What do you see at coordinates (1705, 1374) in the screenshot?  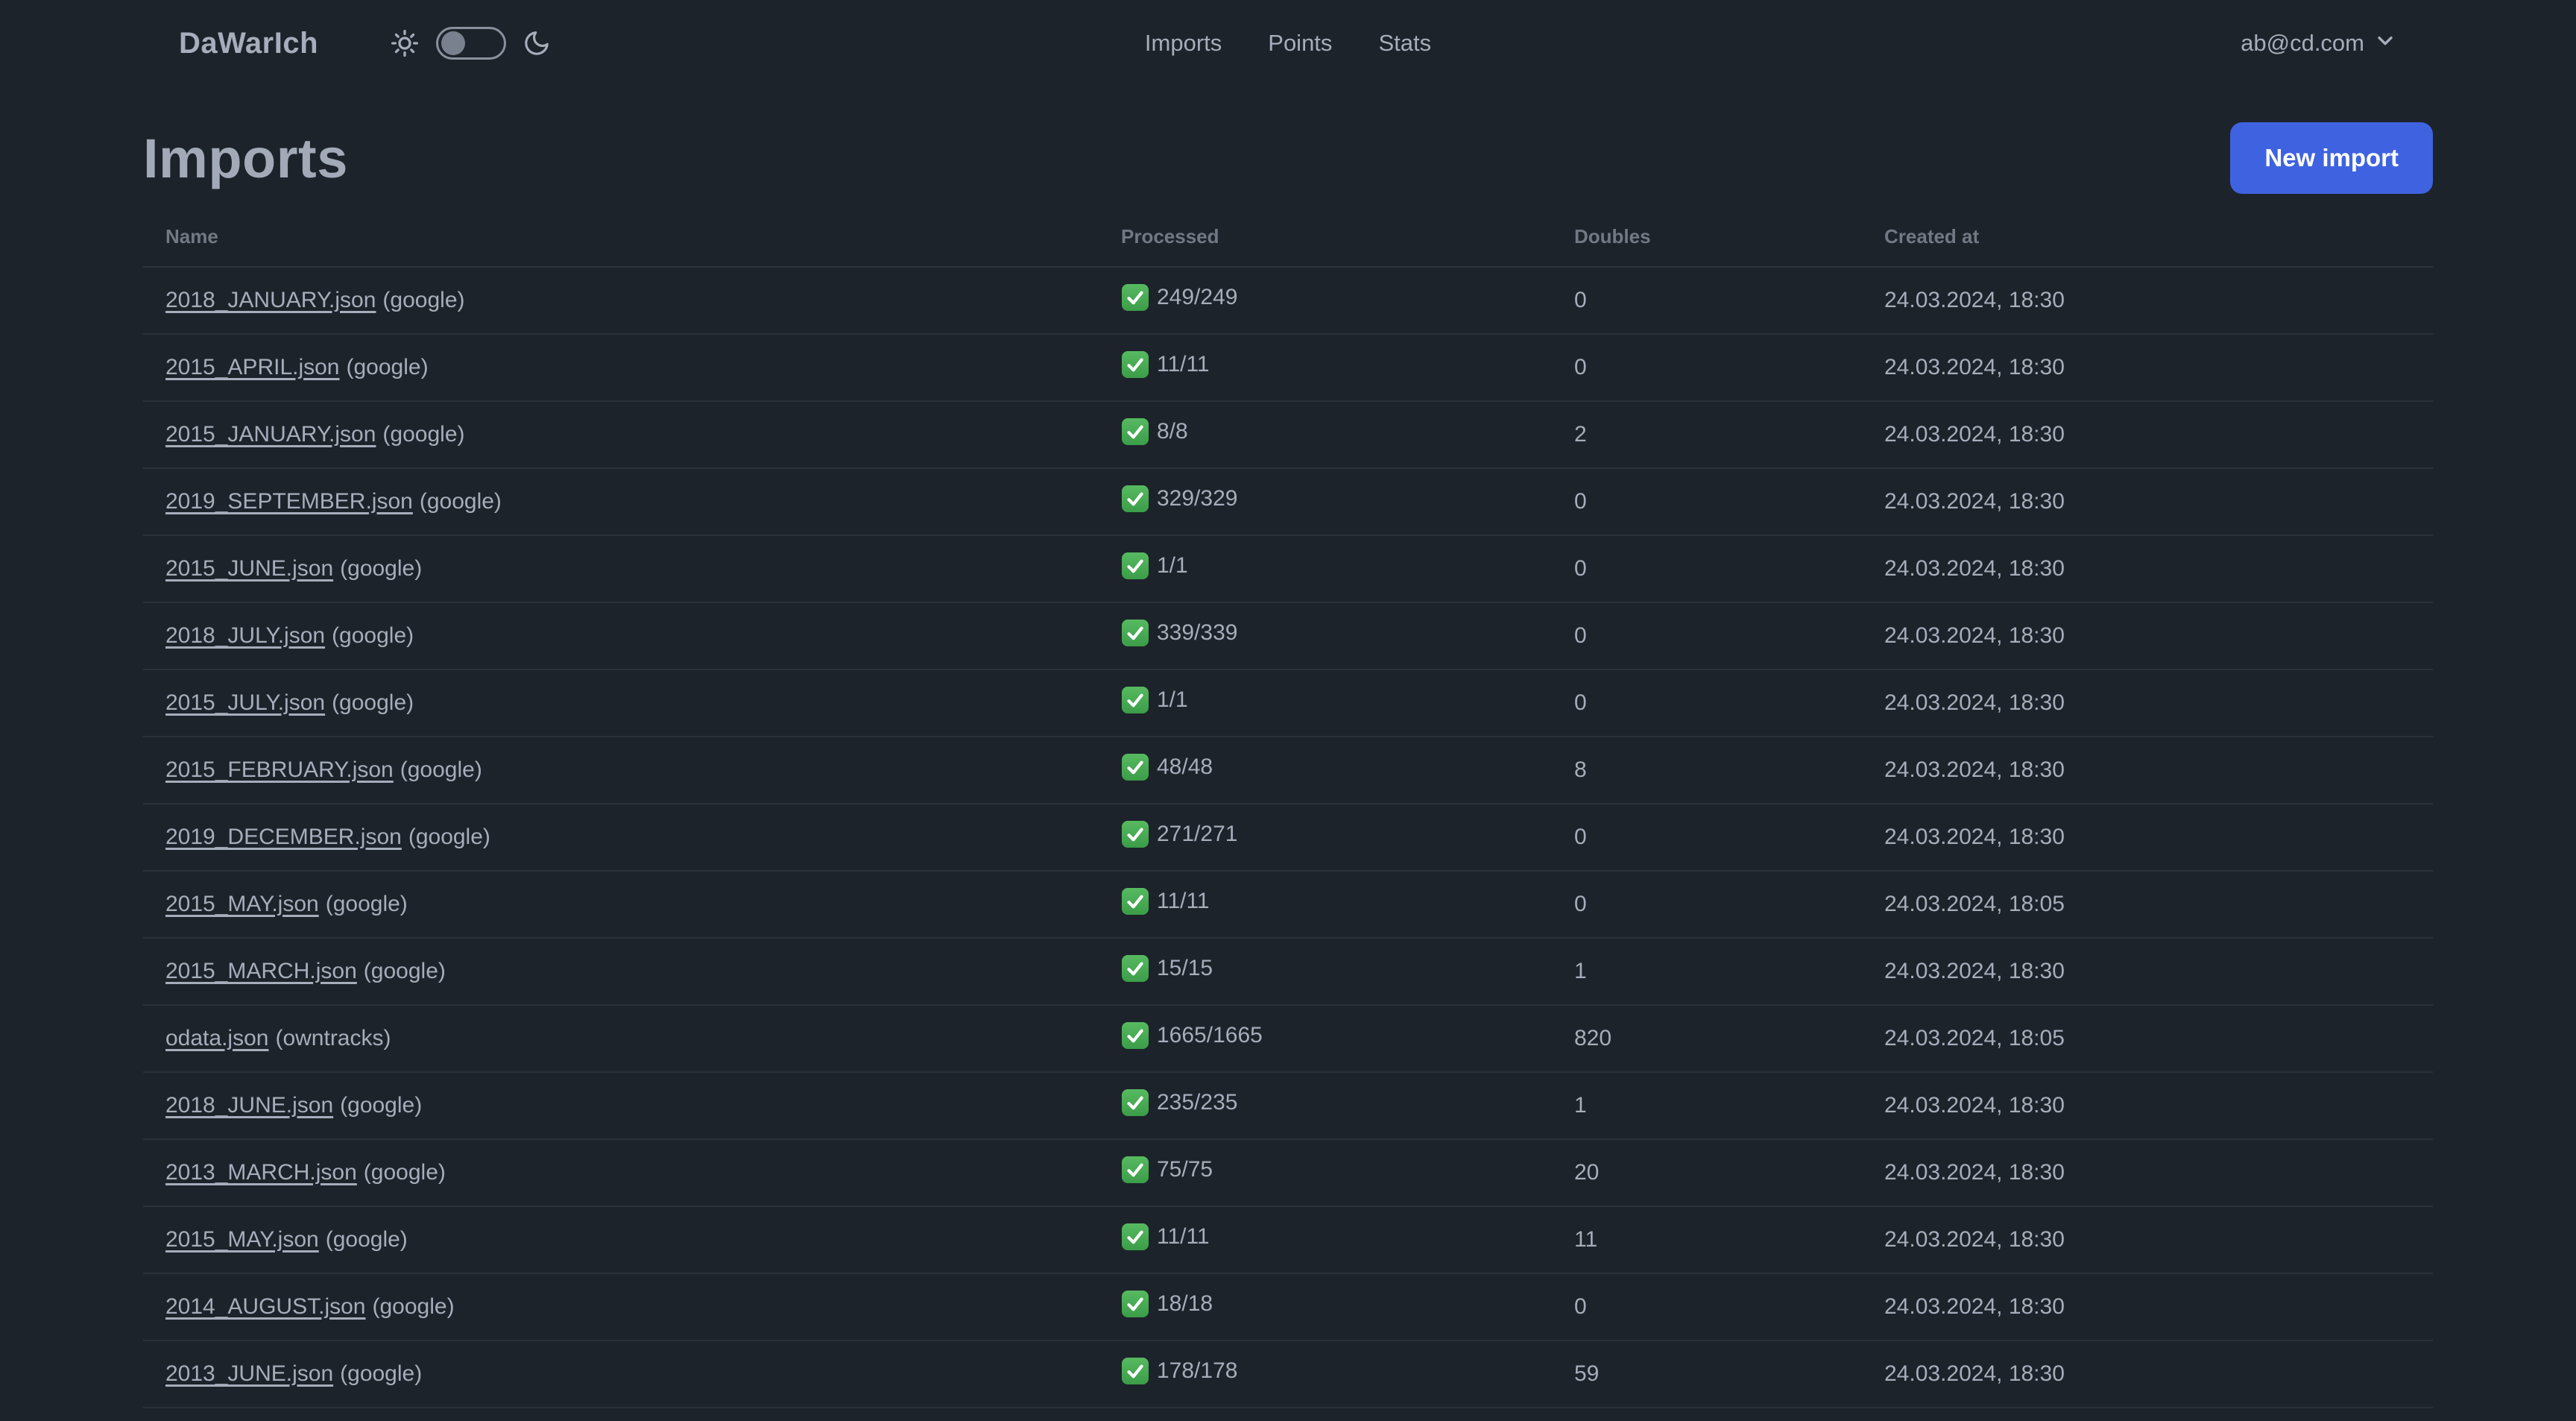 I see `cell-doubles: 59` at bounding box center [1705, 1374].